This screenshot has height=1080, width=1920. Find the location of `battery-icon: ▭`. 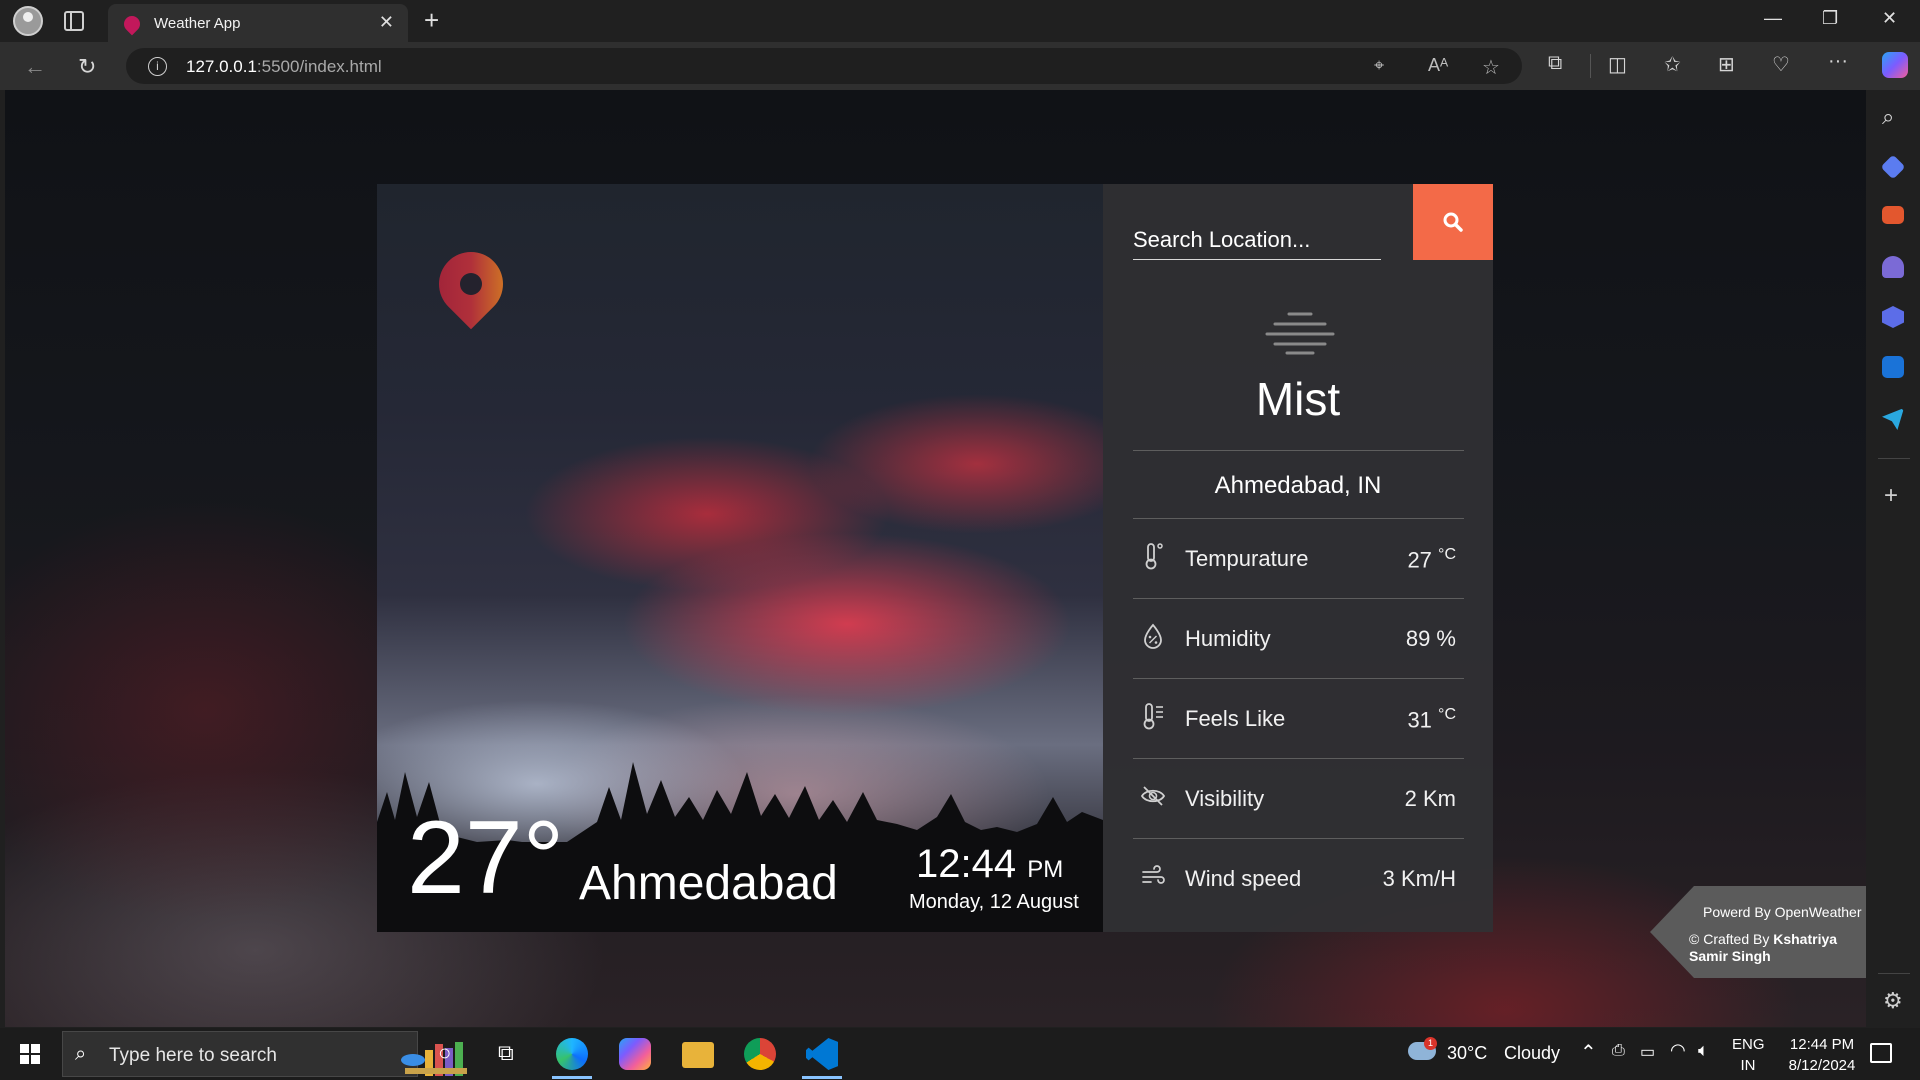

battery-icon: ▭ is located at coordinates (1647, 1052).